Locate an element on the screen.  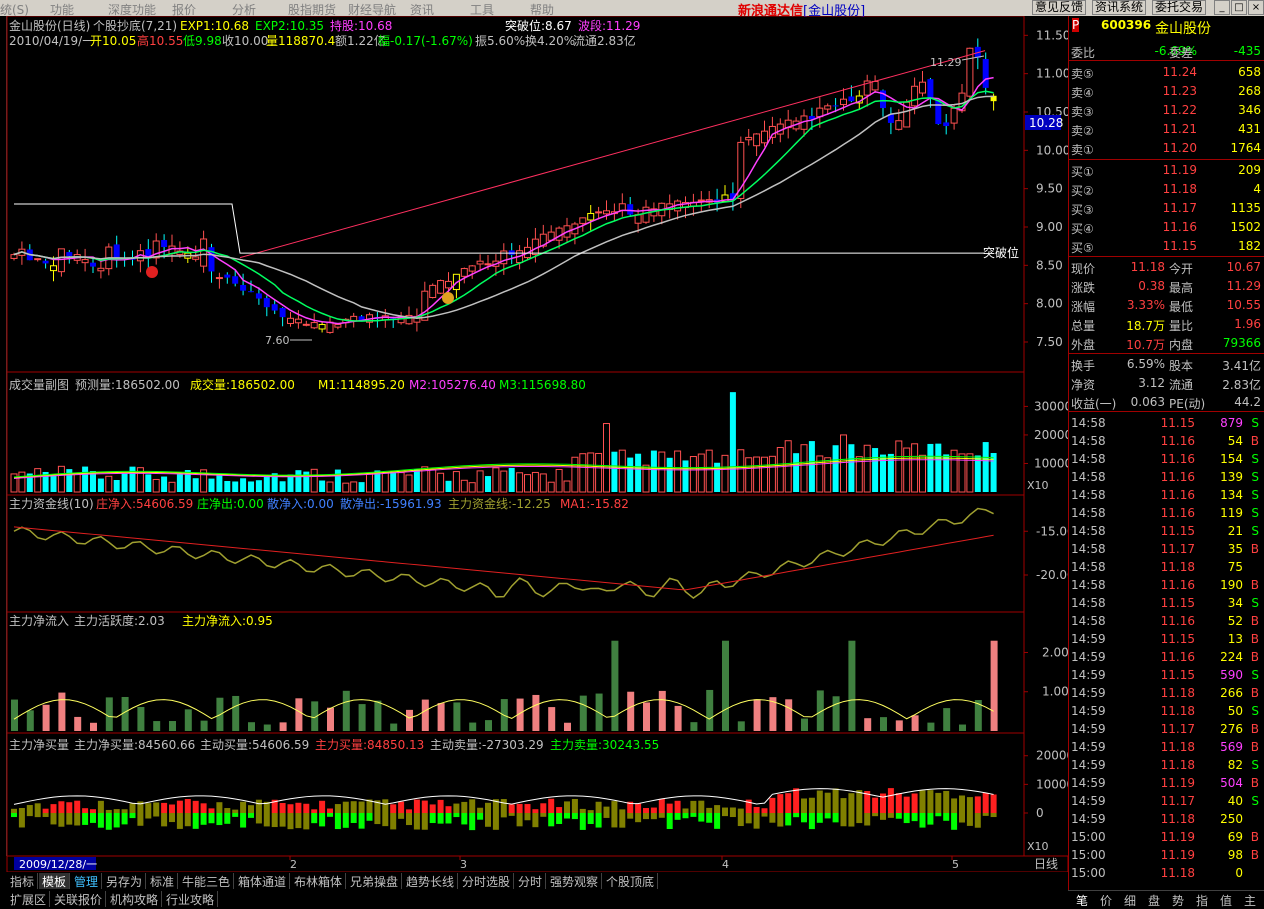
tab-7: 布林箱体 is located at coordinates (319, 881).